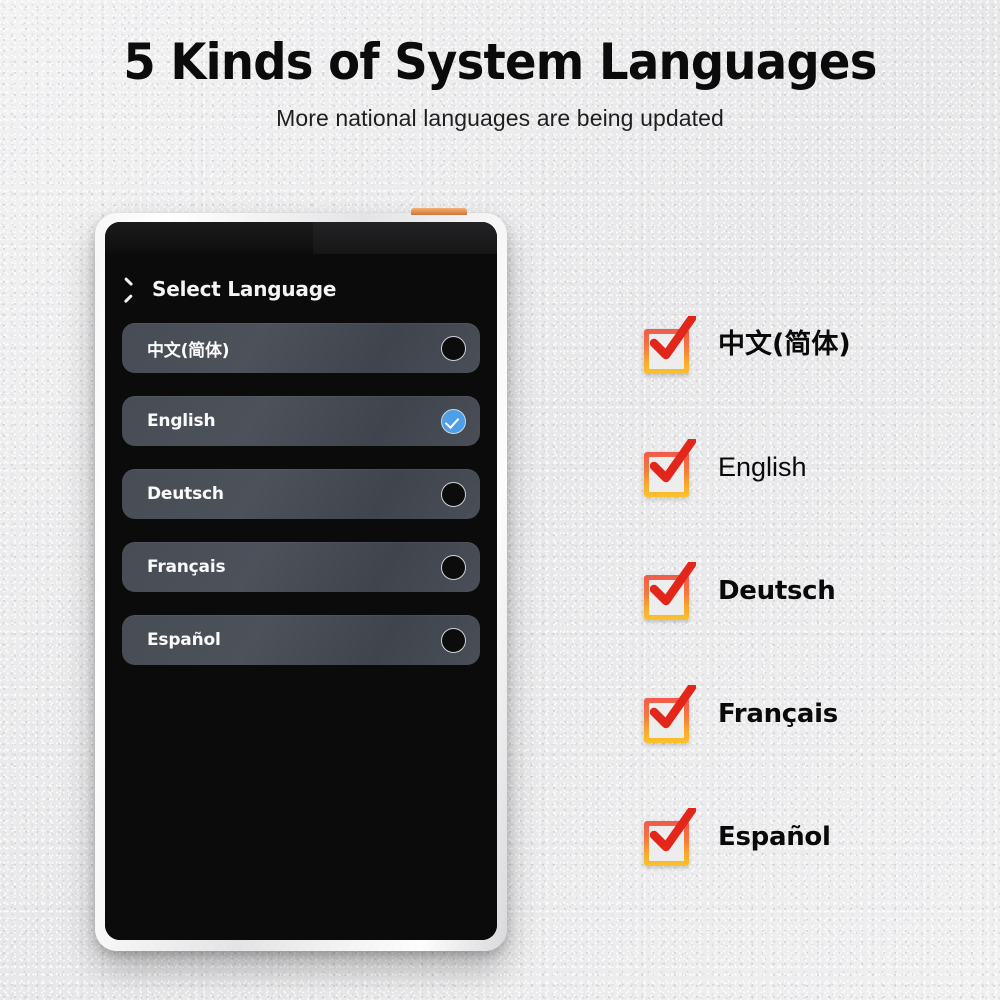  What do you see at coordinates (777, 590) in the screenshot?
I see `checklist-item-label: Deutsch` at bounding box center [777, 590].